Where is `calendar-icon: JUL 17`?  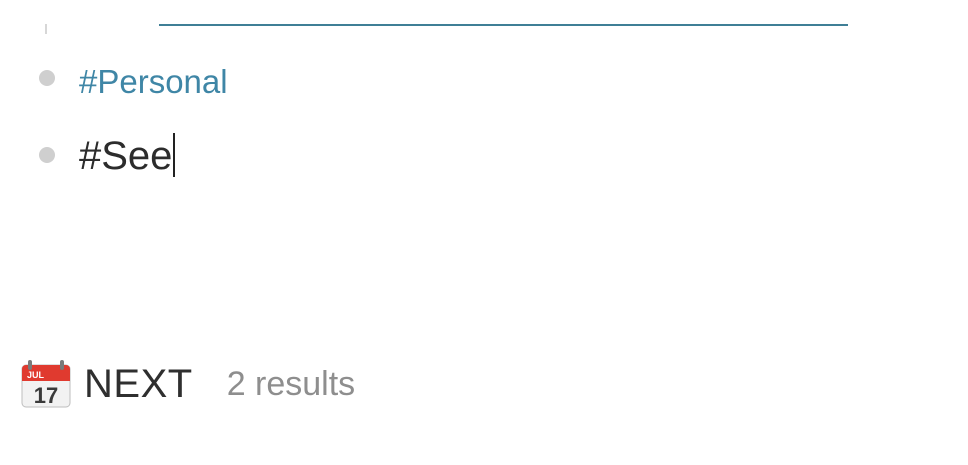 calendar-icon: JUL 17 is located at coordinates (46, 384).